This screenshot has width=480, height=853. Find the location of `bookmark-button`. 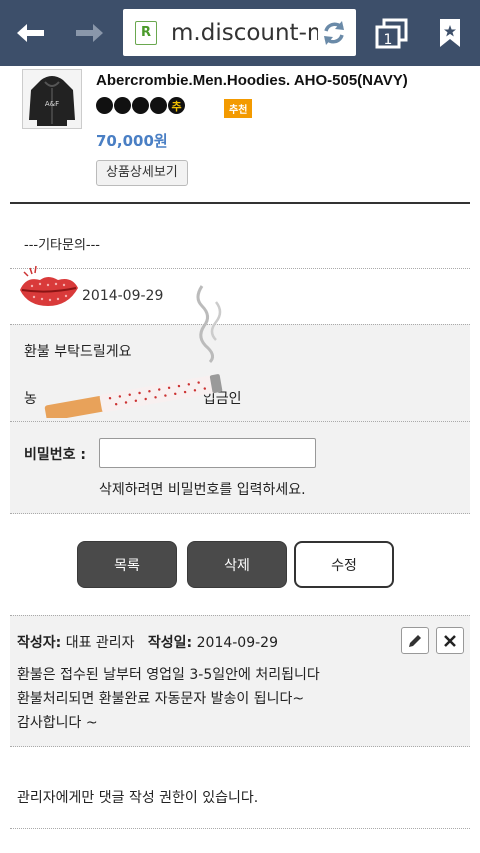

bookmark-button is located at coordinates (450, 33).